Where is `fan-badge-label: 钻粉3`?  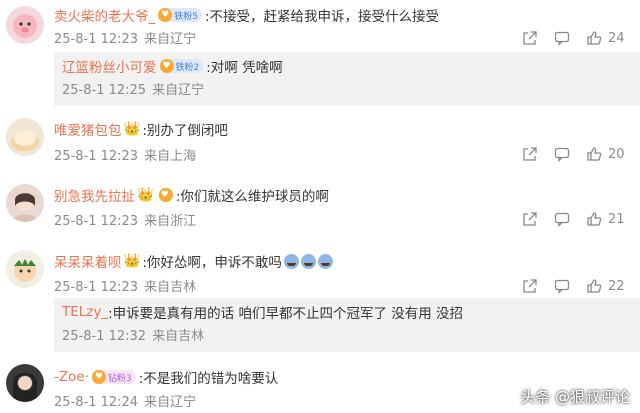
fan-badge-label: 钻粉3 is located at coordinates (119, 378).